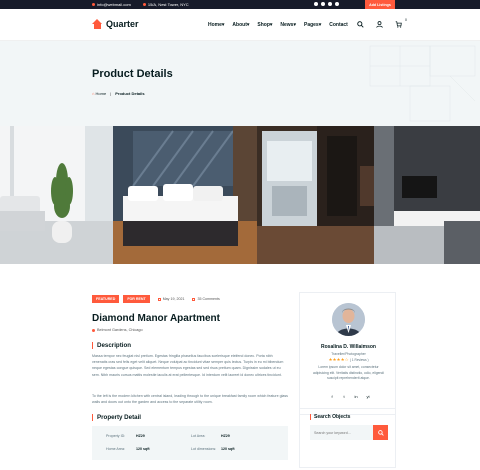  What do you see at coordinates (156, 318) in the screenshot?
I see `listing-title: Diamond Manor Apartment` at bounding box center [156, 318].